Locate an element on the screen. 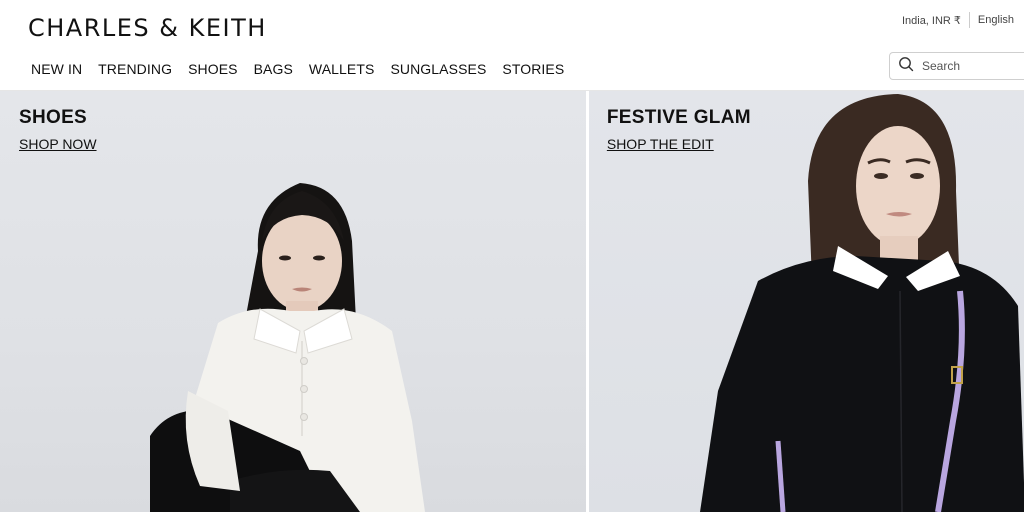  utility-bar: India, INR ₹ English is located at coordinates (958, 20).